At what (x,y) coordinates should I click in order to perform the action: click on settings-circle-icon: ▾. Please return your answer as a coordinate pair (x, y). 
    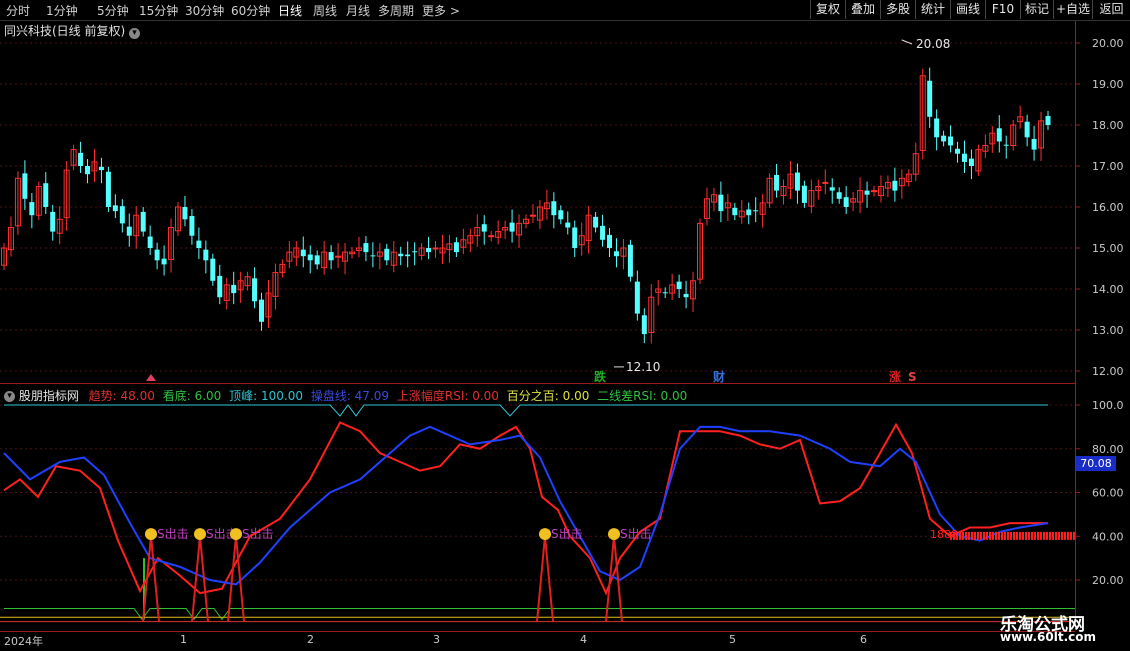
    Looking at the image, I should click on (9, 396).